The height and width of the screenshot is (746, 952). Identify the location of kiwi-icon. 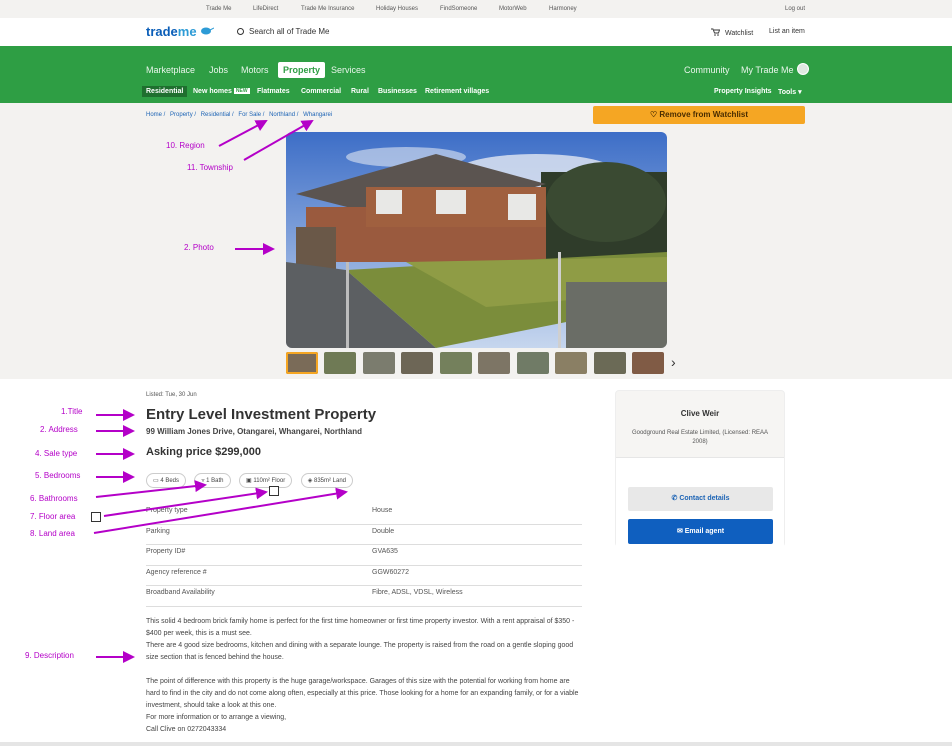
(208, 31).